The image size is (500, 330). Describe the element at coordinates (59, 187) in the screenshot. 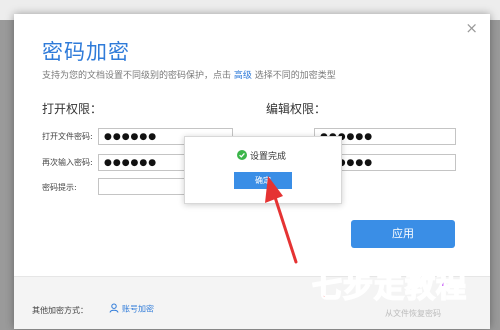

I see `hint-label: 密码提示:` at that location.